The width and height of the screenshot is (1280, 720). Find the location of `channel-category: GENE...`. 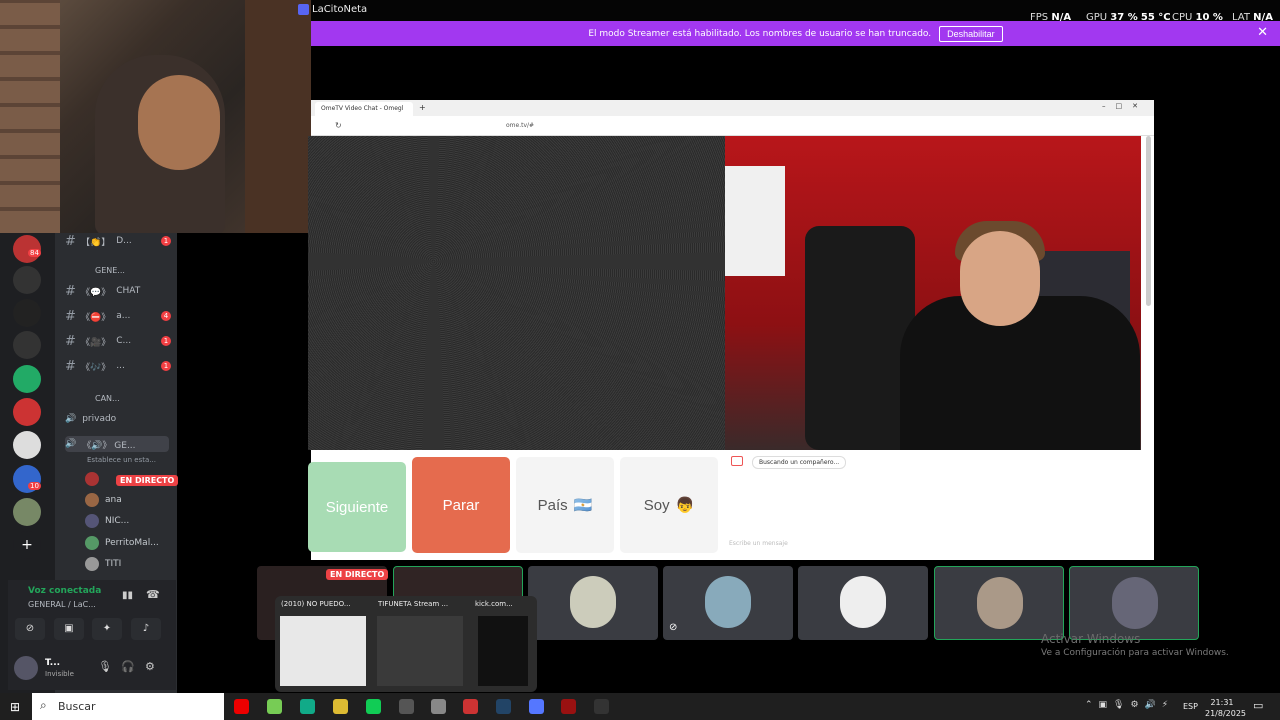

channel-category: GENE... is located at coordinates (150, 270).